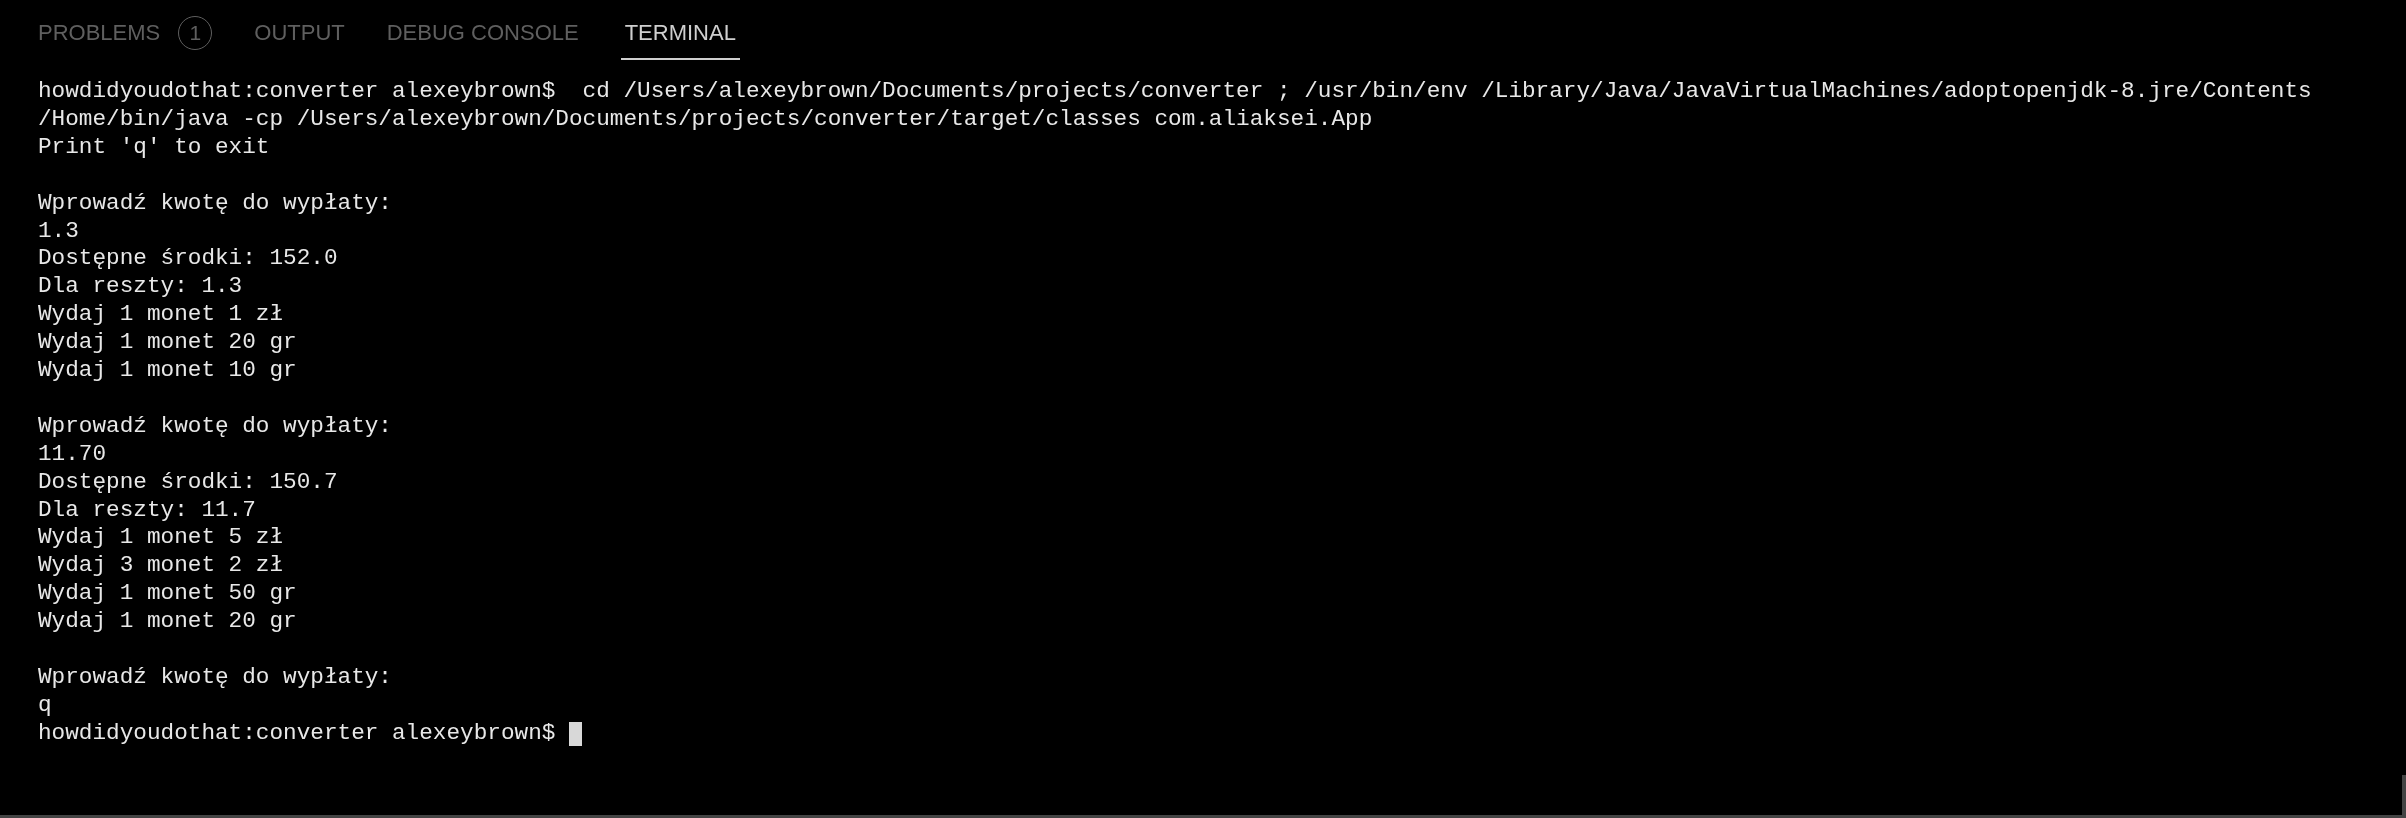  I want to click on terminal-line: 1.3, so click(59, 231).